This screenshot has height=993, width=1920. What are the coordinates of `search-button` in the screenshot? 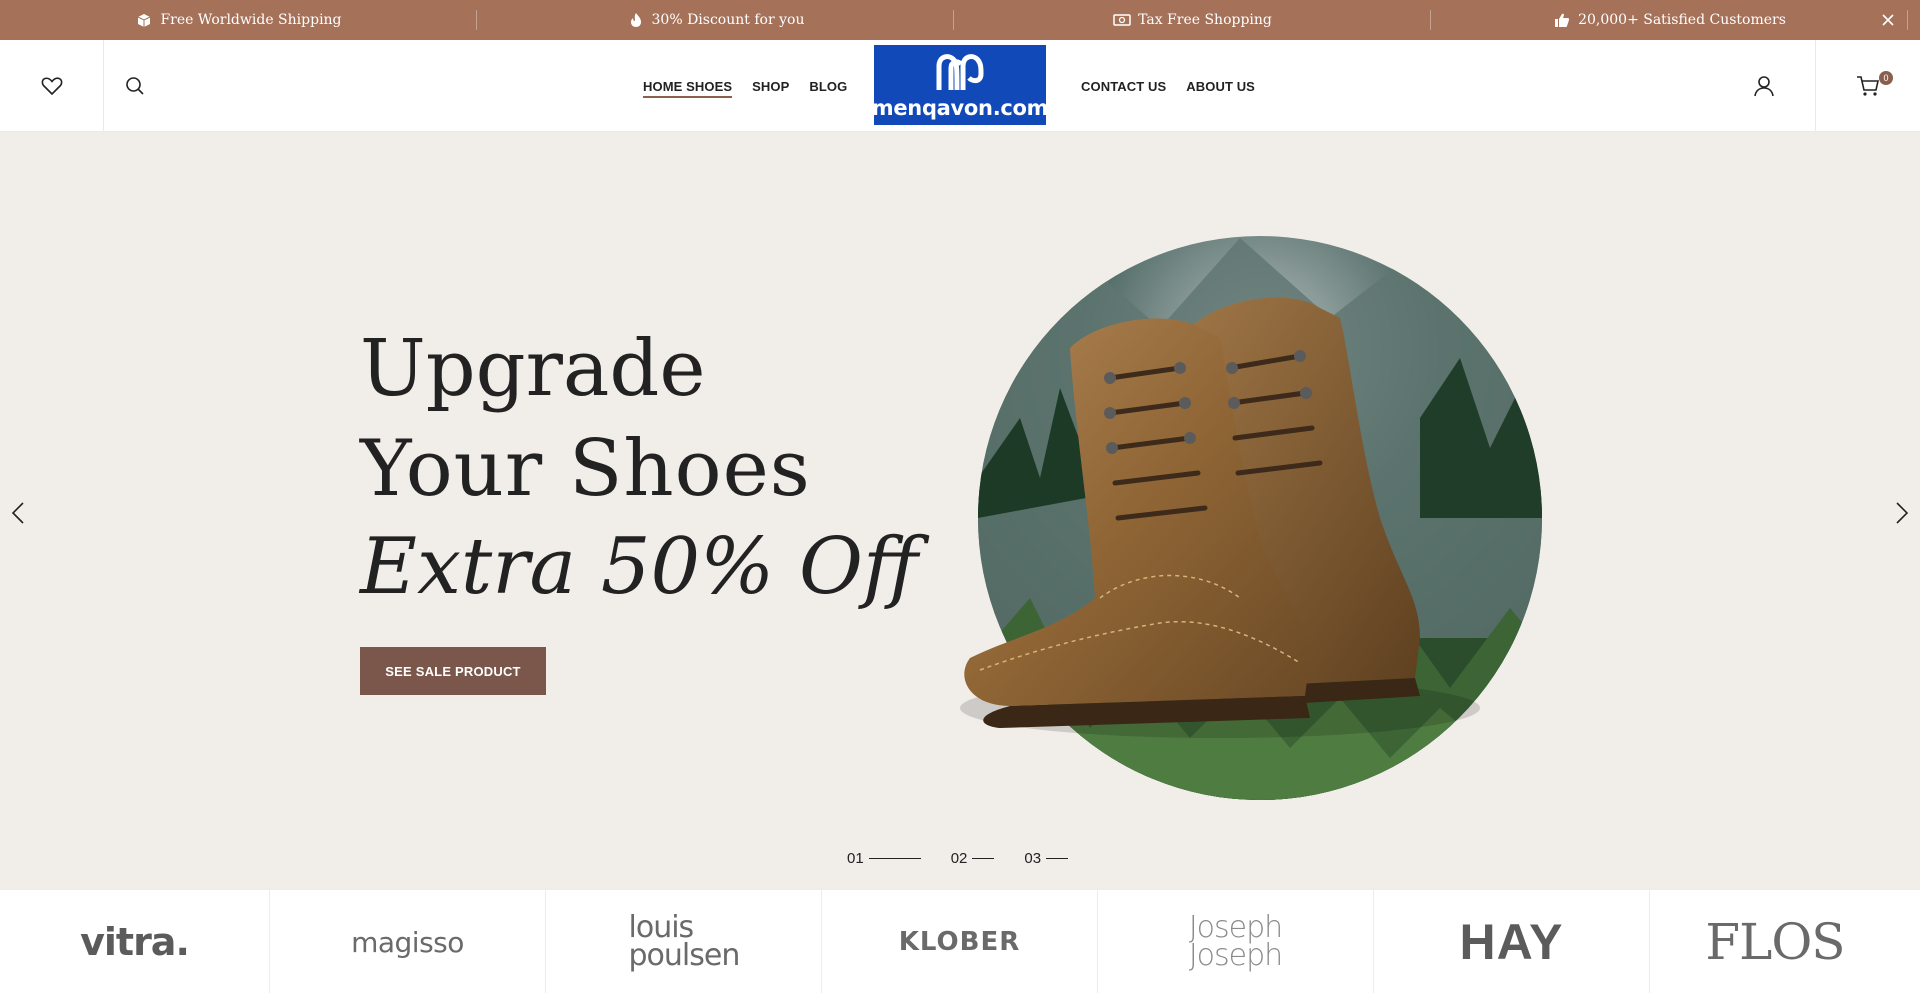 It's located at (135, 86).